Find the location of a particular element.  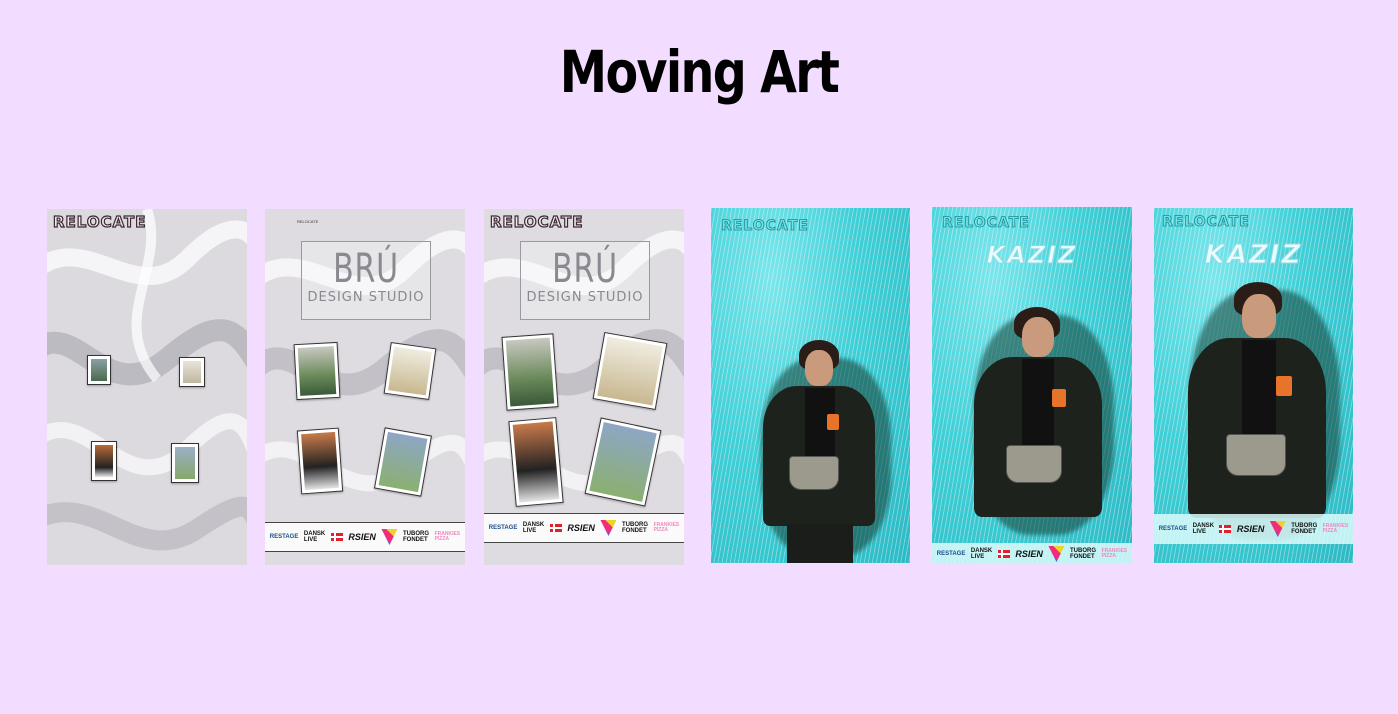

art-panel-1: RELOCATE is located at coordinates (147, 387).